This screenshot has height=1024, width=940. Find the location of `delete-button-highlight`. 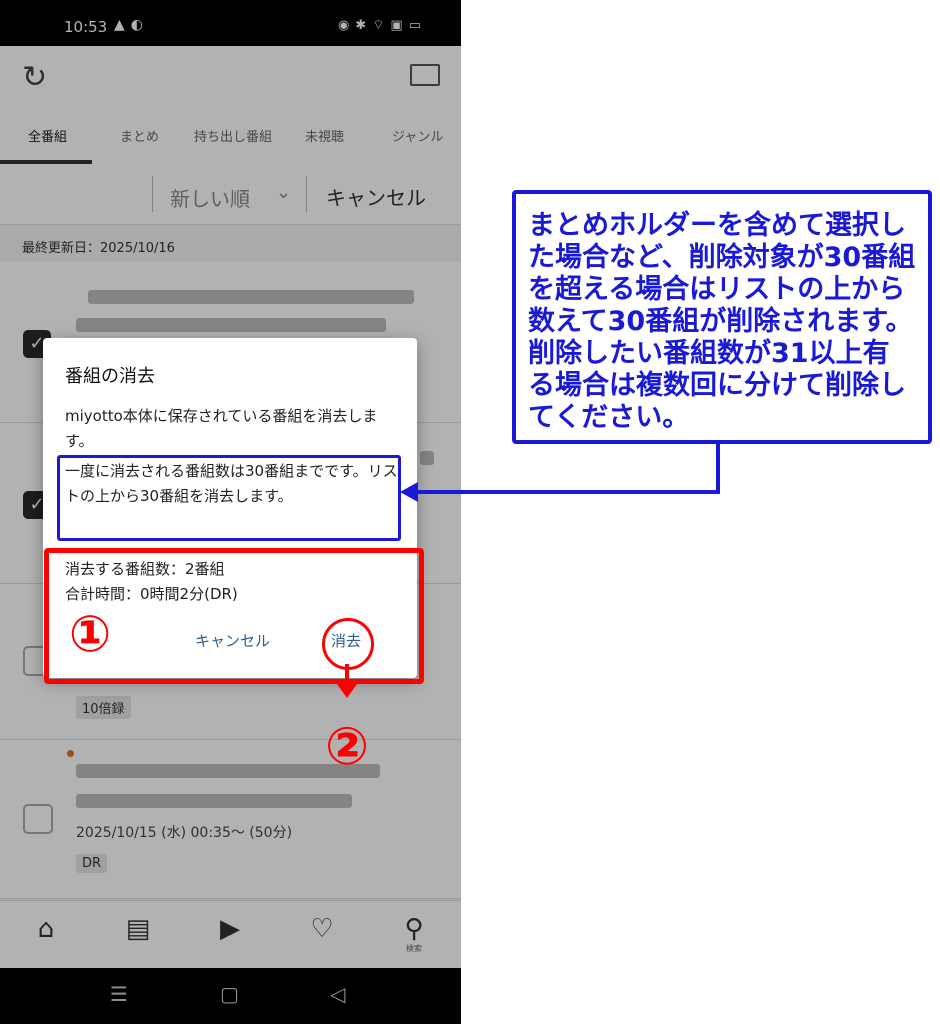

delete-button-highlight is located at coordinates (348, 644).